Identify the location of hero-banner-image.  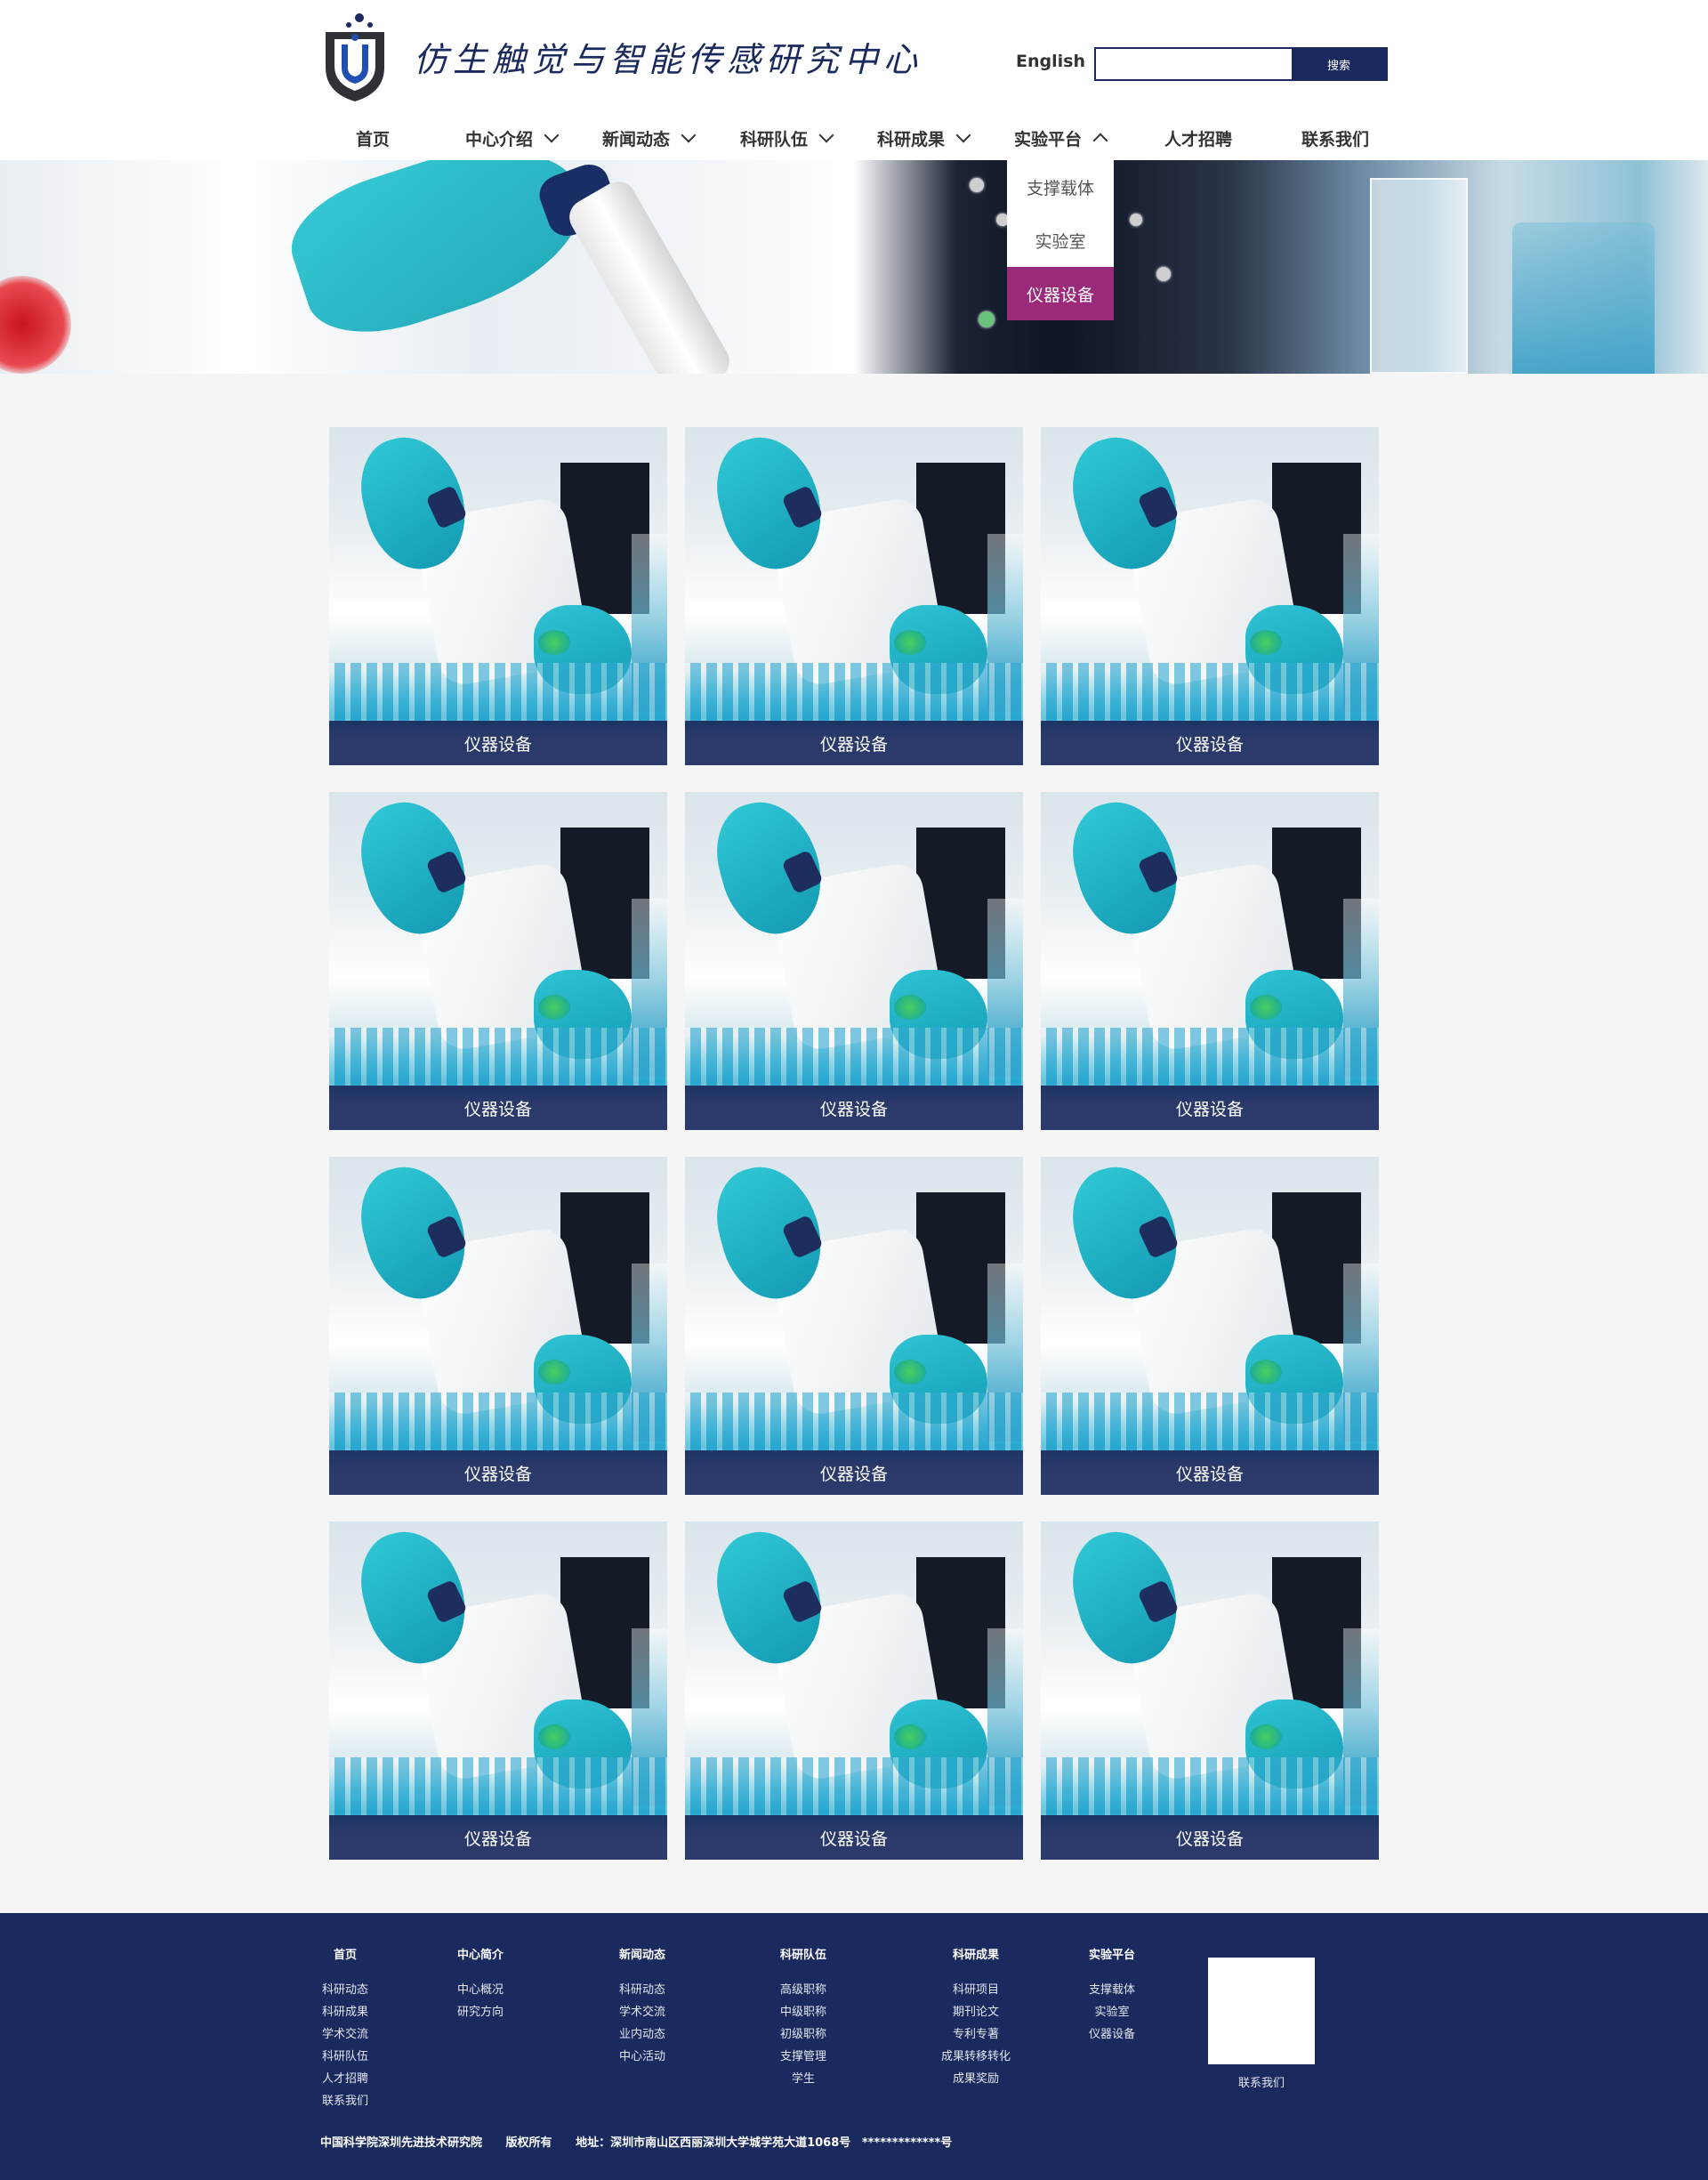
(854, 267).